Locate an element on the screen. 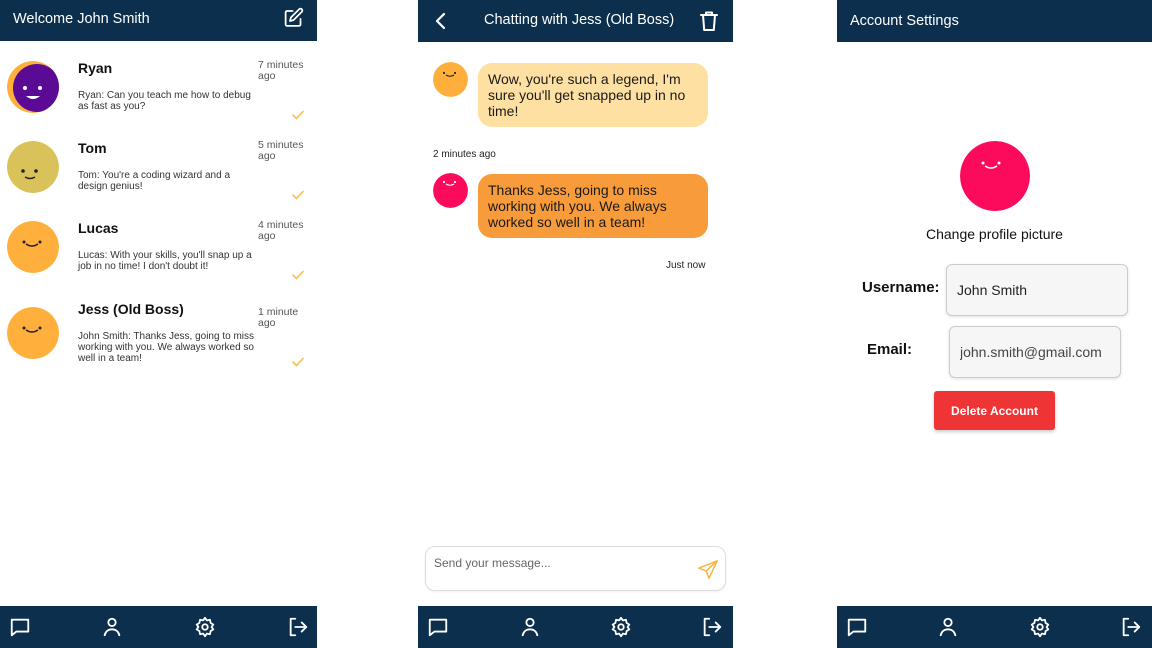 The image size is (1152, 648). conversations-header: Welcome John Smith is located at coordinates (158, 20).